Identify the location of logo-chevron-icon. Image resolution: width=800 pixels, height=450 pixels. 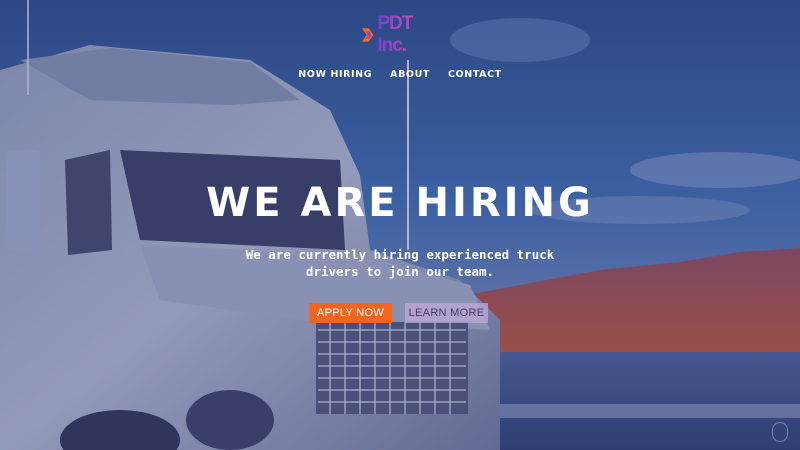
(368, 35).